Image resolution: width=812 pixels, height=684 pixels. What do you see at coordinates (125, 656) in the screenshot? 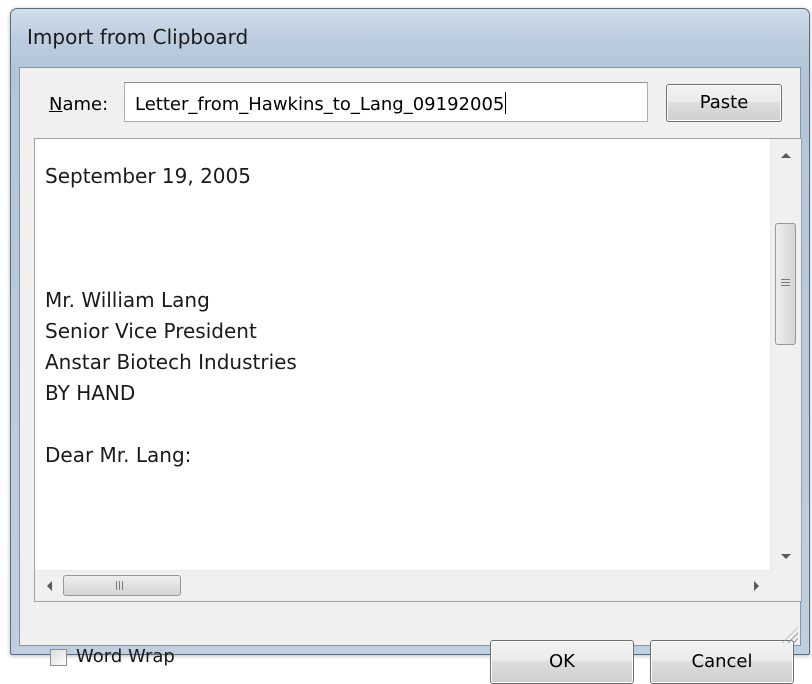
I see `word-wrap-label: Word Wrap` at bounding box center [125, 656].